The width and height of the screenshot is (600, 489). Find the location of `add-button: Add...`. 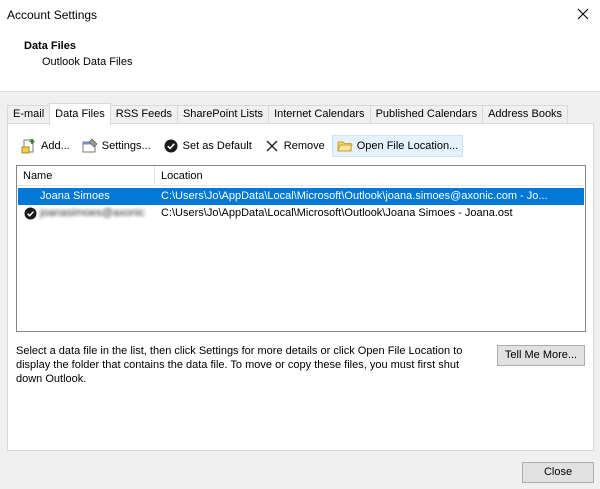

add-button: Add... is located at coordinates (45, 146).